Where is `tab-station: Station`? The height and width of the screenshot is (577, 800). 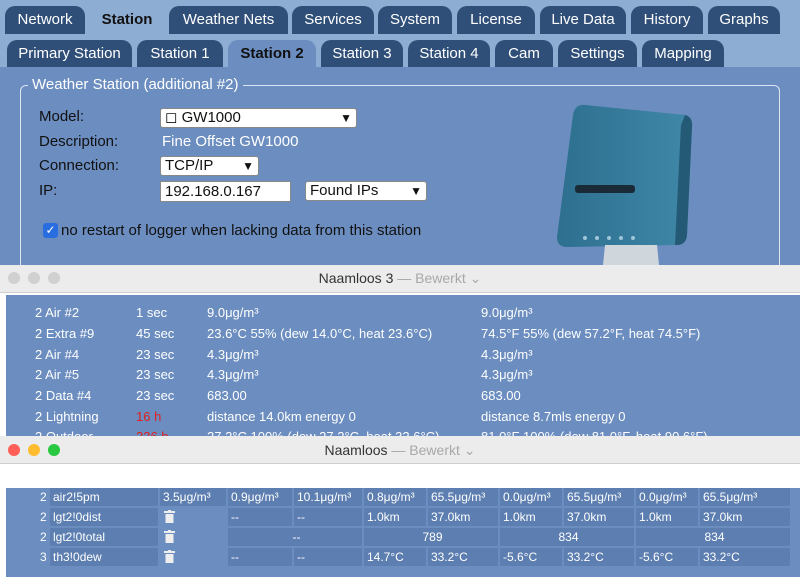
tab-station: Station is located at coordinates (127, 20).